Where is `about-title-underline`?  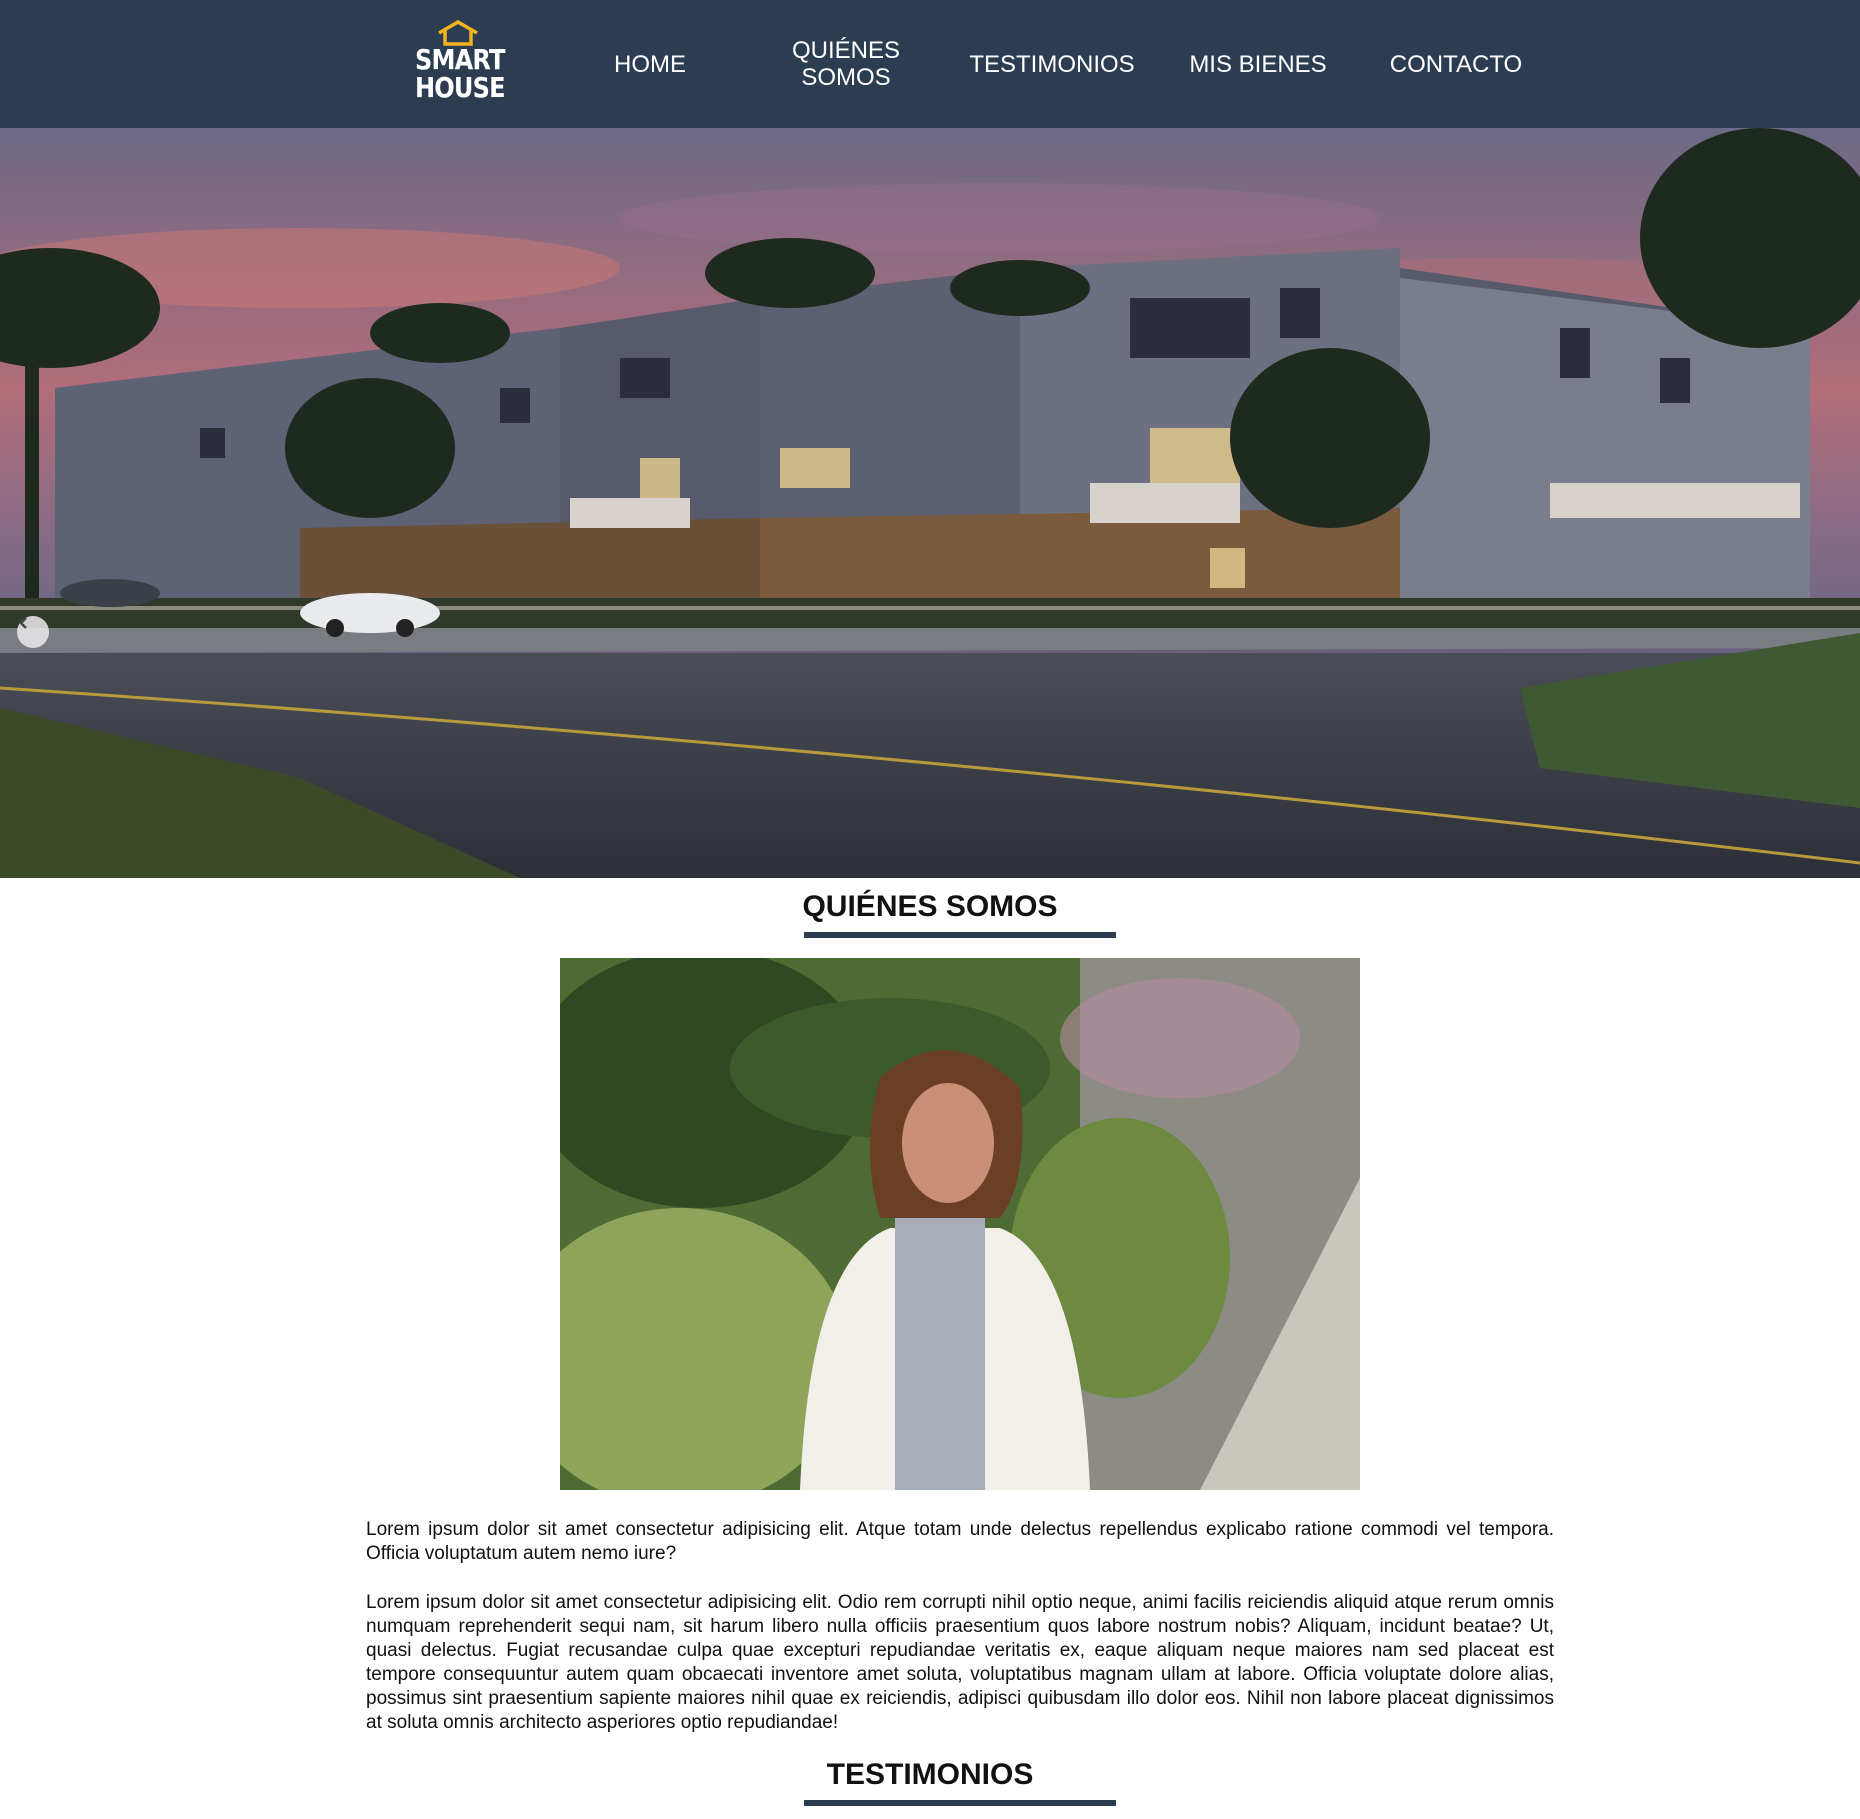
about-title-underline is located at coordinates (960, 935).